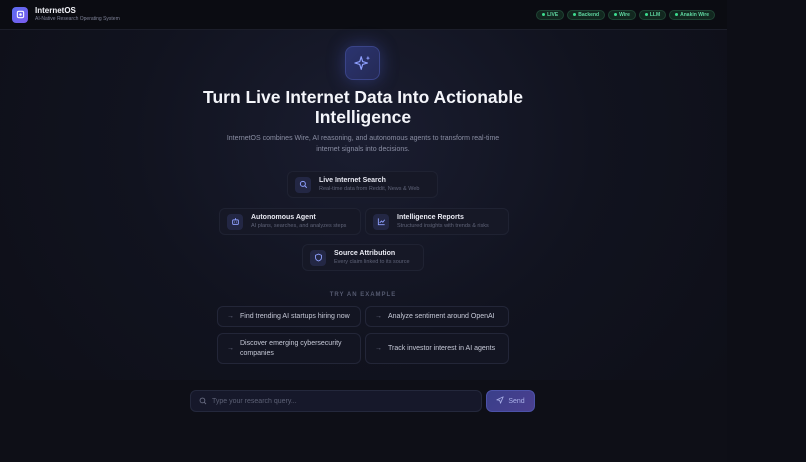  I want to click on example-prompt-button: → Track investor interest in AI agents, so click(437, 348).